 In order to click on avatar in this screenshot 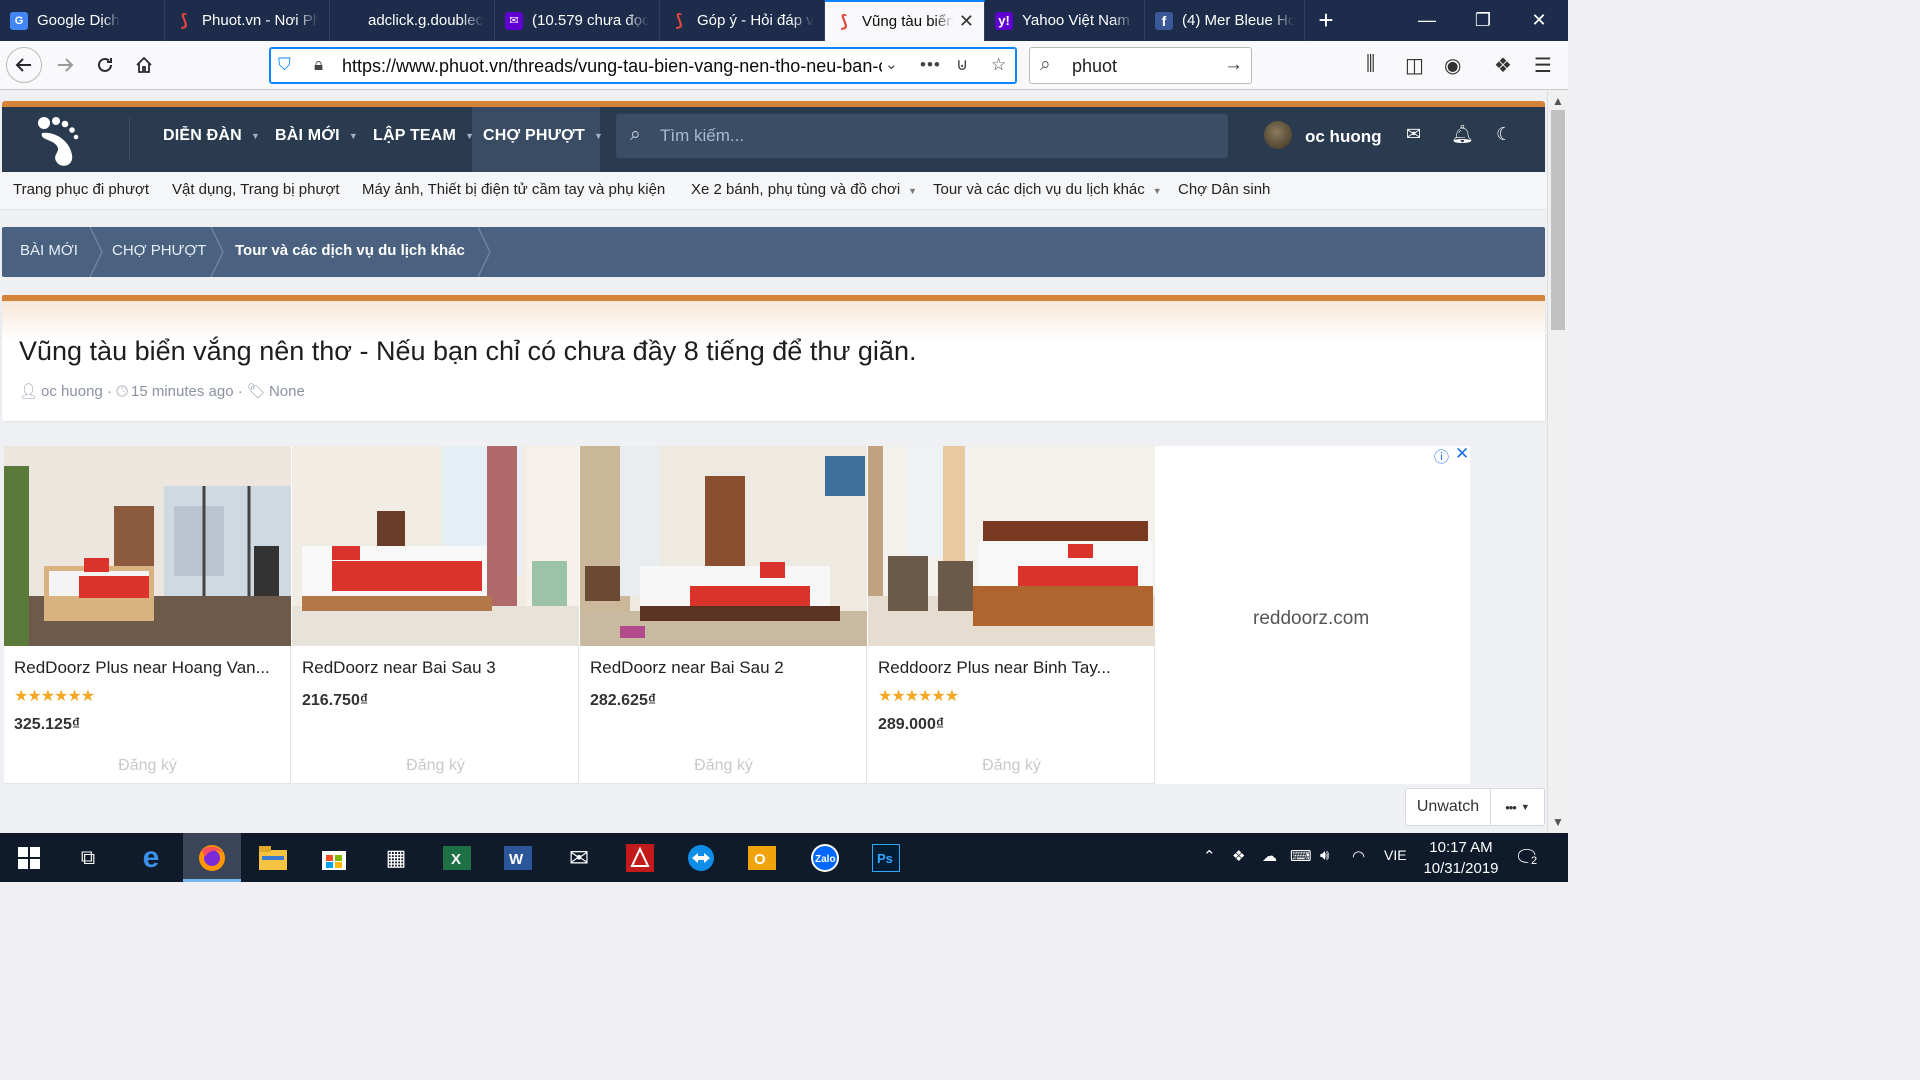, I will do `click(1278, 135)`.